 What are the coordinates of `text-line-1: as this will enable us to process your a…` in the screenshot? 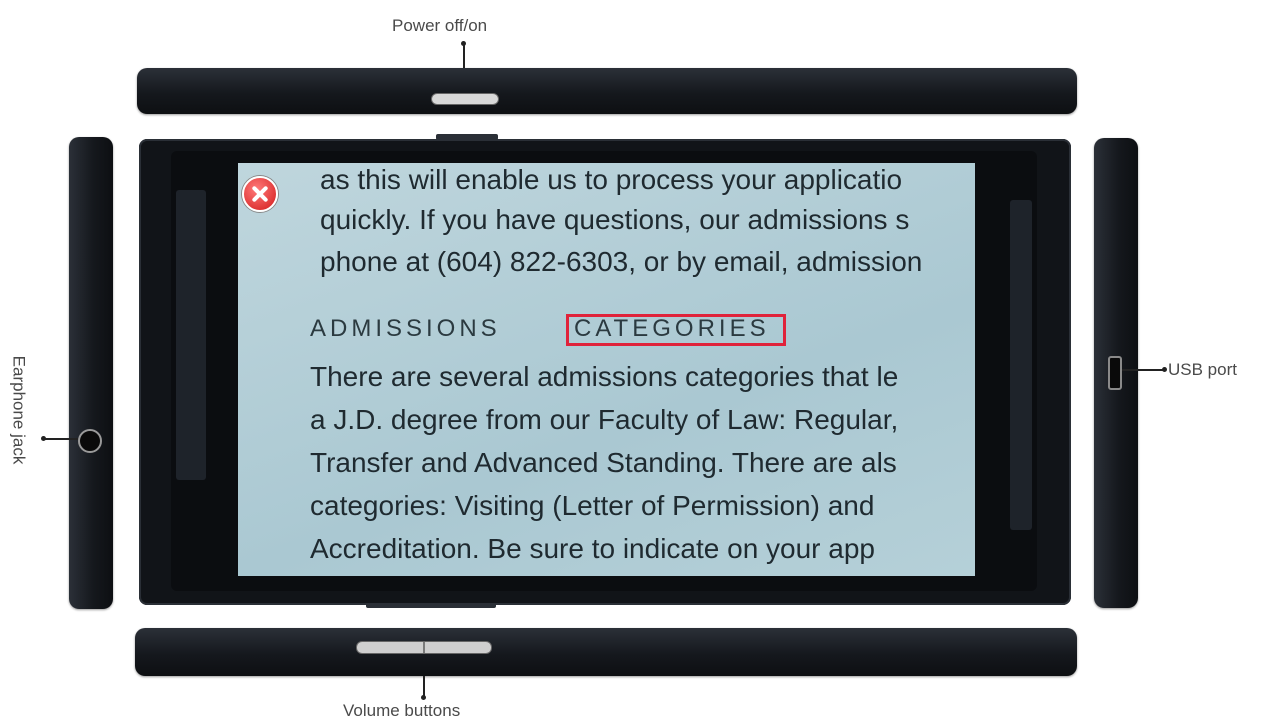 It's located at (611, 179).